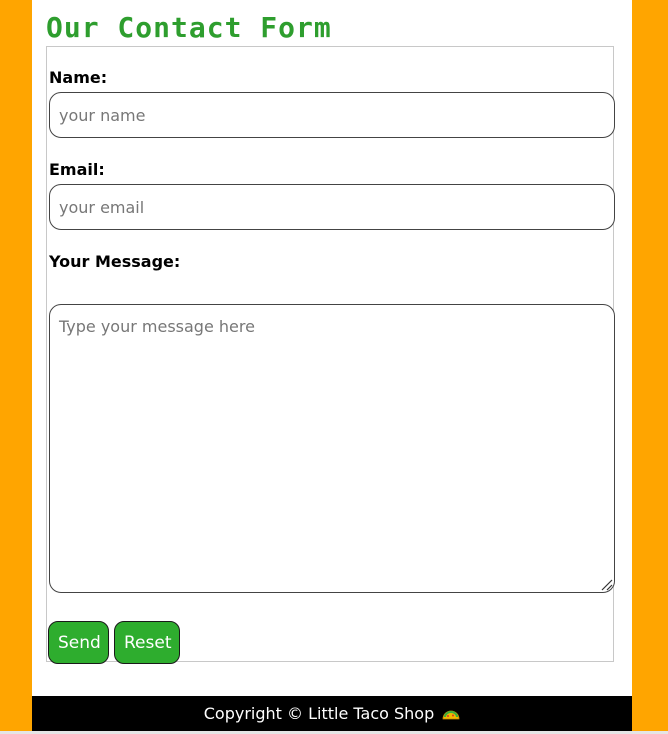 This screenshot has height=734, width=668. I want to click on copyright-text: Copyright © Little Taco Shop, so click(319, 713).